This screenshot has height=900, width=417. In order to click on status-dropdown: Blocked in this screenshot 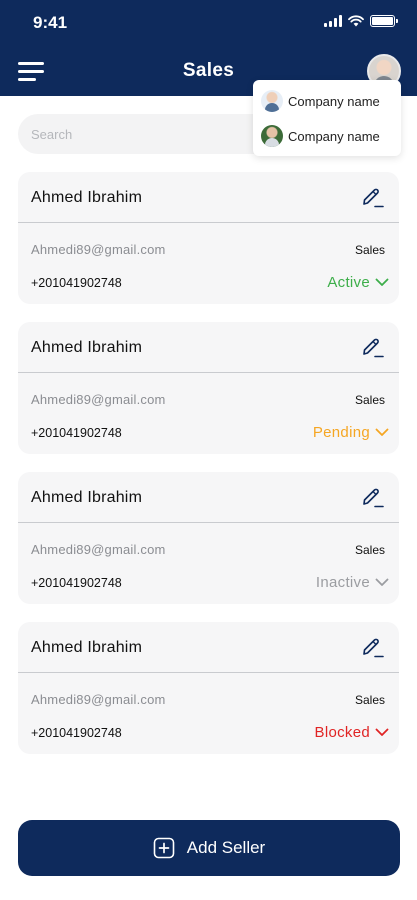, I will do `click(352, 732)`.